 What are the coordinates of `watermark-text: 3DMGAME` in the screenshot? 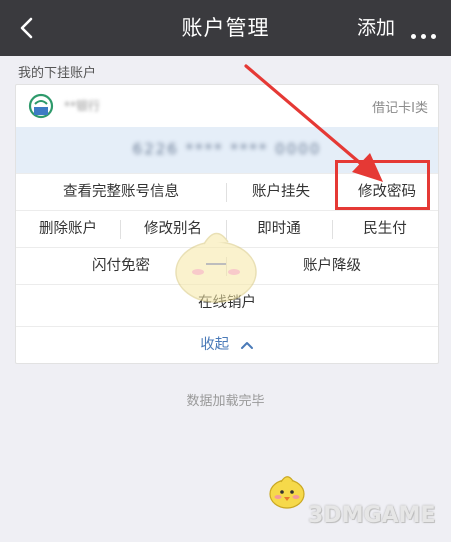 It's located at (372, 515).